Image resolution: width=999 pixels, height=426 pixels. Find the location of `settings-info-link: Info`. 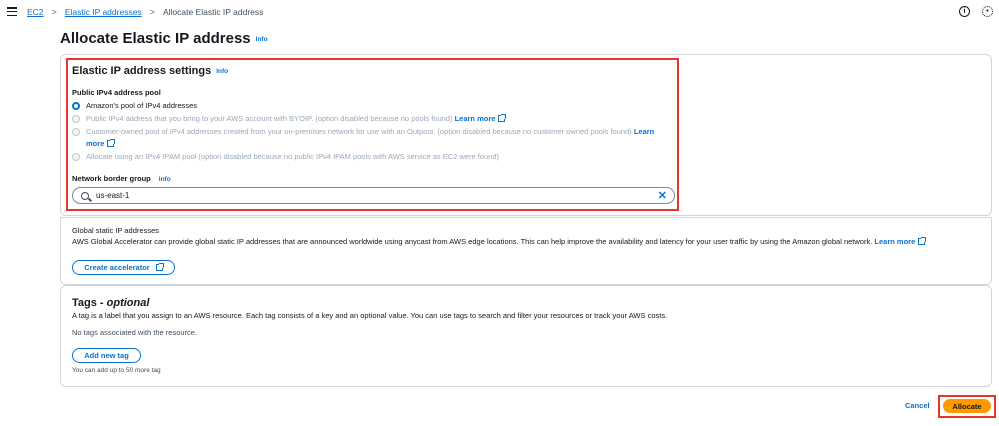

settings-info-link: Info is located at coordinates (222, 71).